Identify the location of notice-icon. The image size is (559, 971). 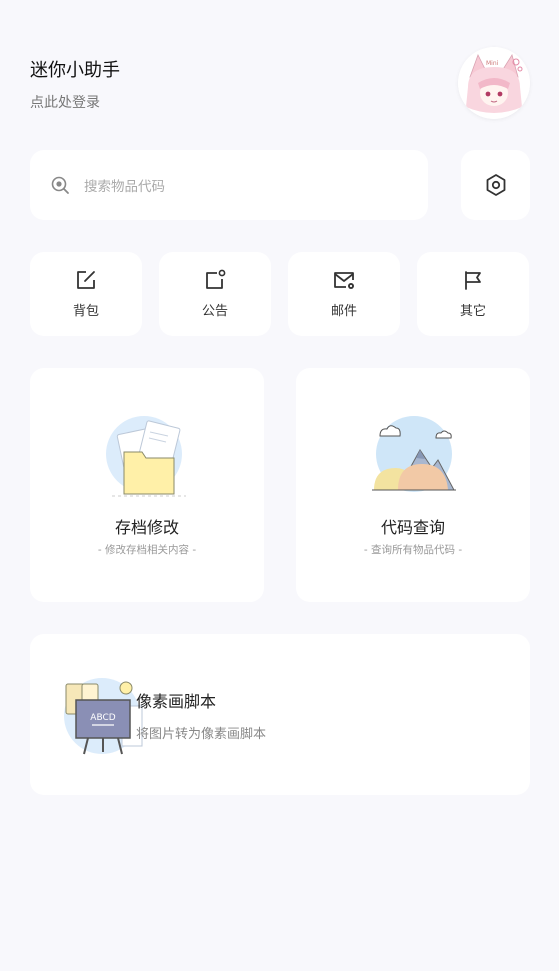
(216, 279).